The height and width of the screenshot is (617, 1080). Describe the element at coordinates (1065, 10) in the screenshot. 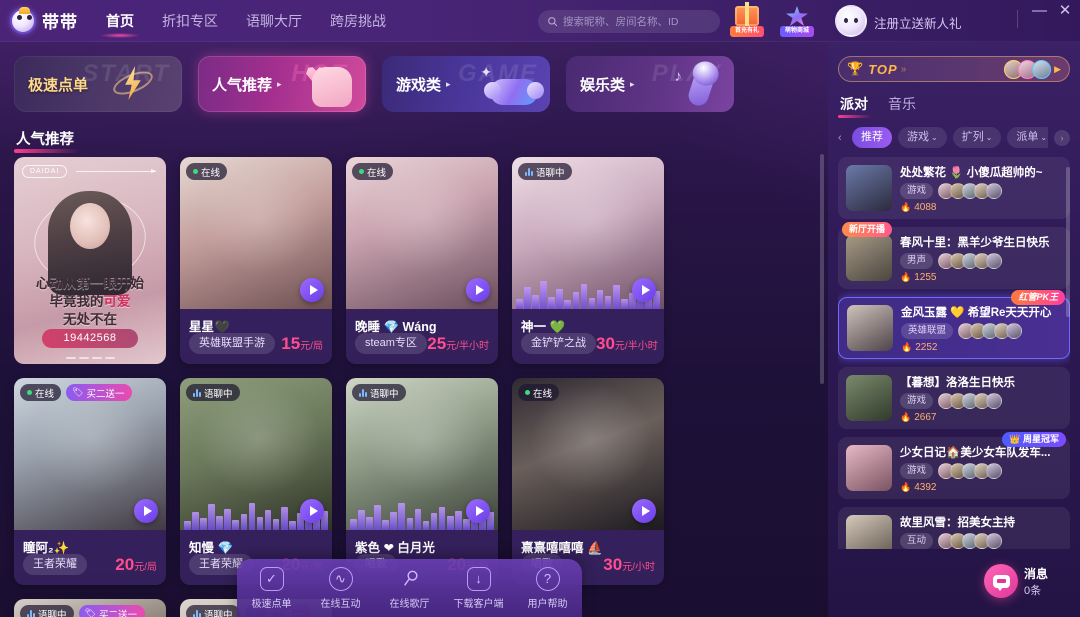

I see `close-button: ✕` at that location.